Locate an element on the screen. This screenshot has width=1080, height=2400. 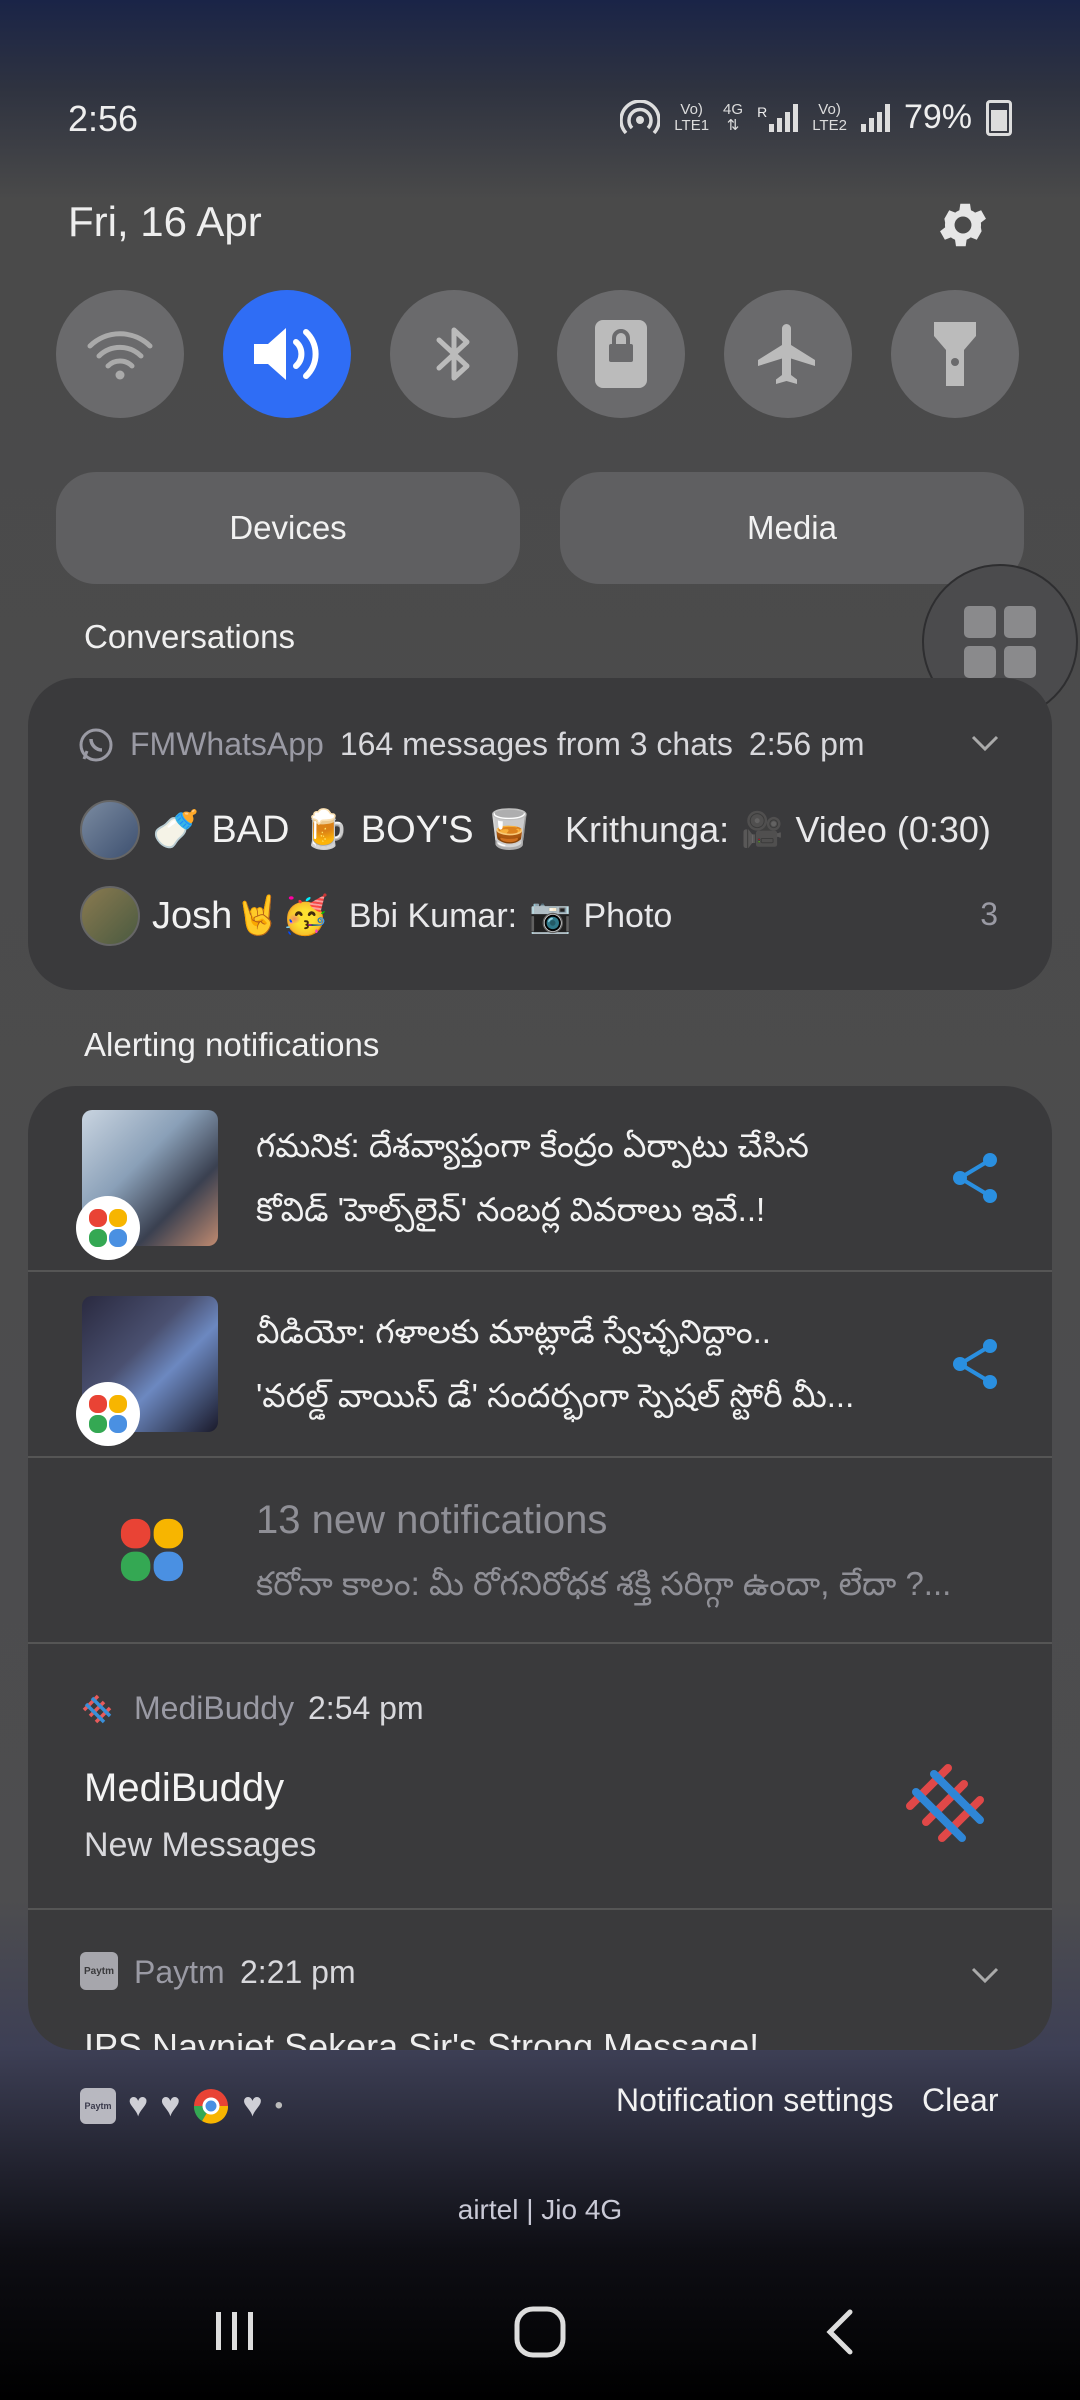
whatsapp-icon is located at coordinates (96, 744).